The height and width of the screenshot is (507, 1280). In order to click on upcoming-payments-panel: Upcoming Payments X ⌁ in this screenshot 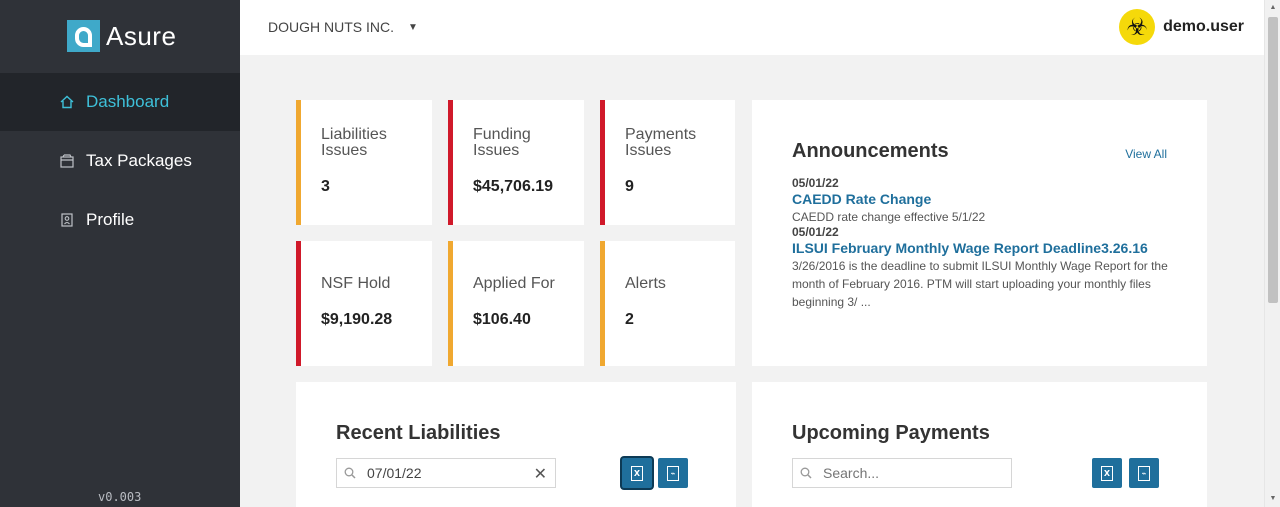, I will do `click(979, 444)`.